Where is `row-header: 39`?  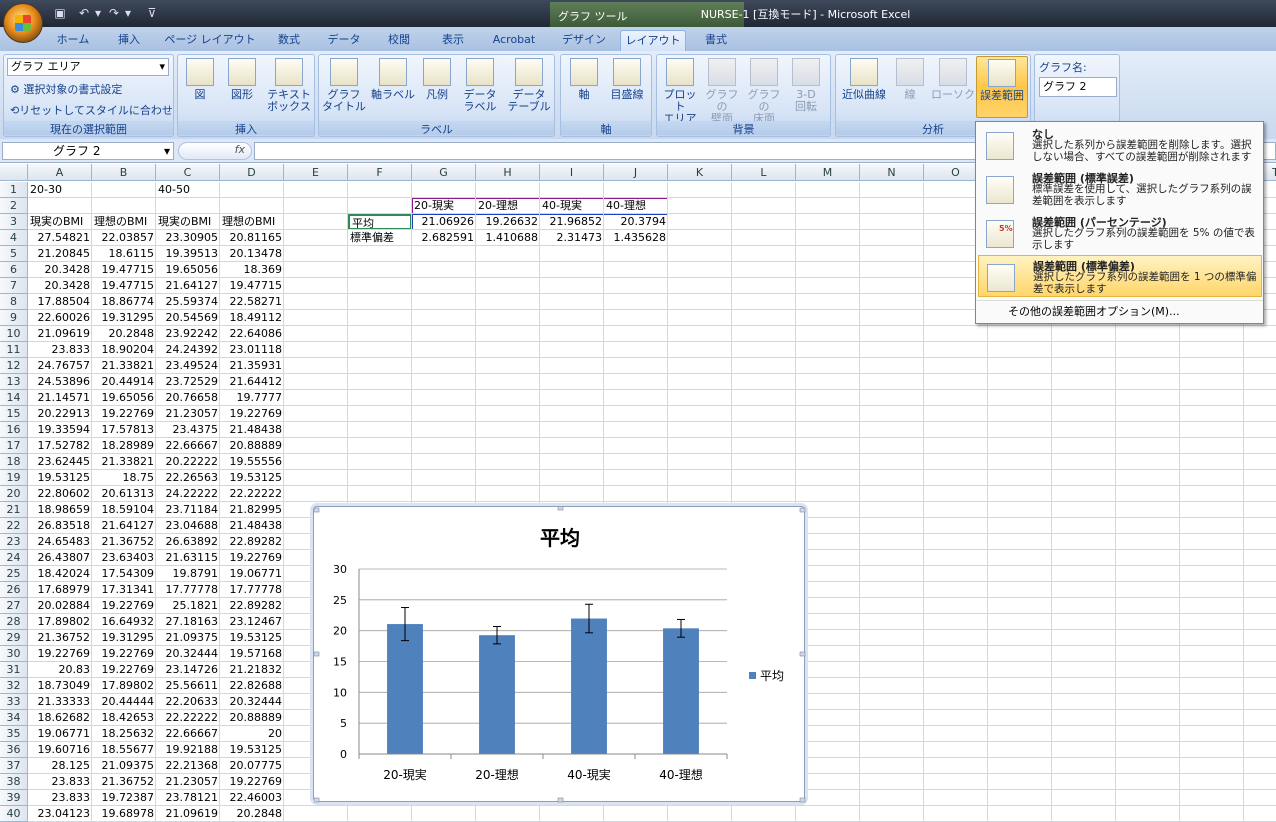 row-header: 39 is located at coordinates (14, 798).